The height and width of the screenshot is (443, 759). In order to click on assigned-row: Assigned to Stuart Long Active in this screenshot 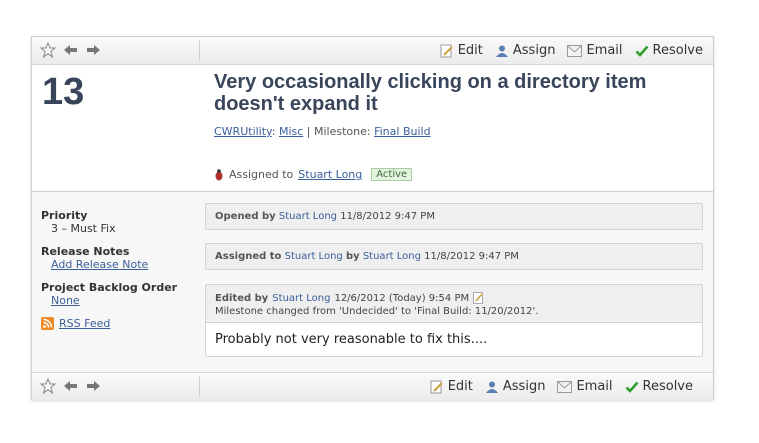, I will do `click(313, 174)`.